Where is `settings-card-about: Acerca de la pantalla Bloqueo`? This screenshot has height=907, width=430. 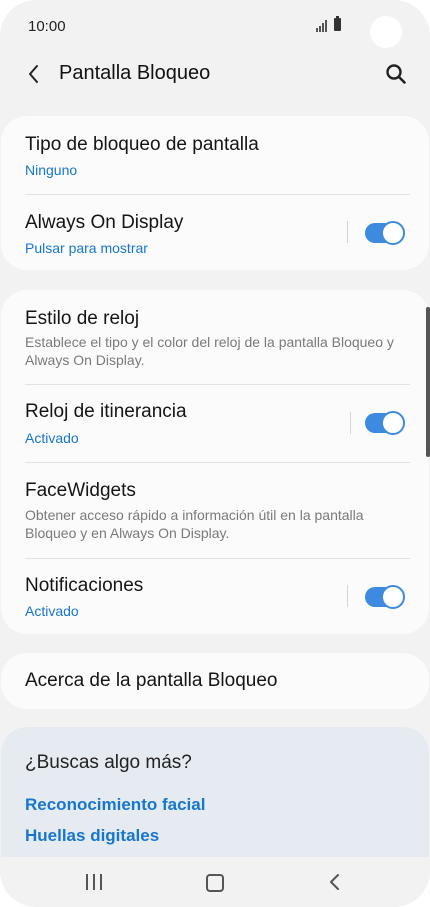 settings-card-about: Acerca de la pantalla Bloqueo is located at coordinates (215, 681).